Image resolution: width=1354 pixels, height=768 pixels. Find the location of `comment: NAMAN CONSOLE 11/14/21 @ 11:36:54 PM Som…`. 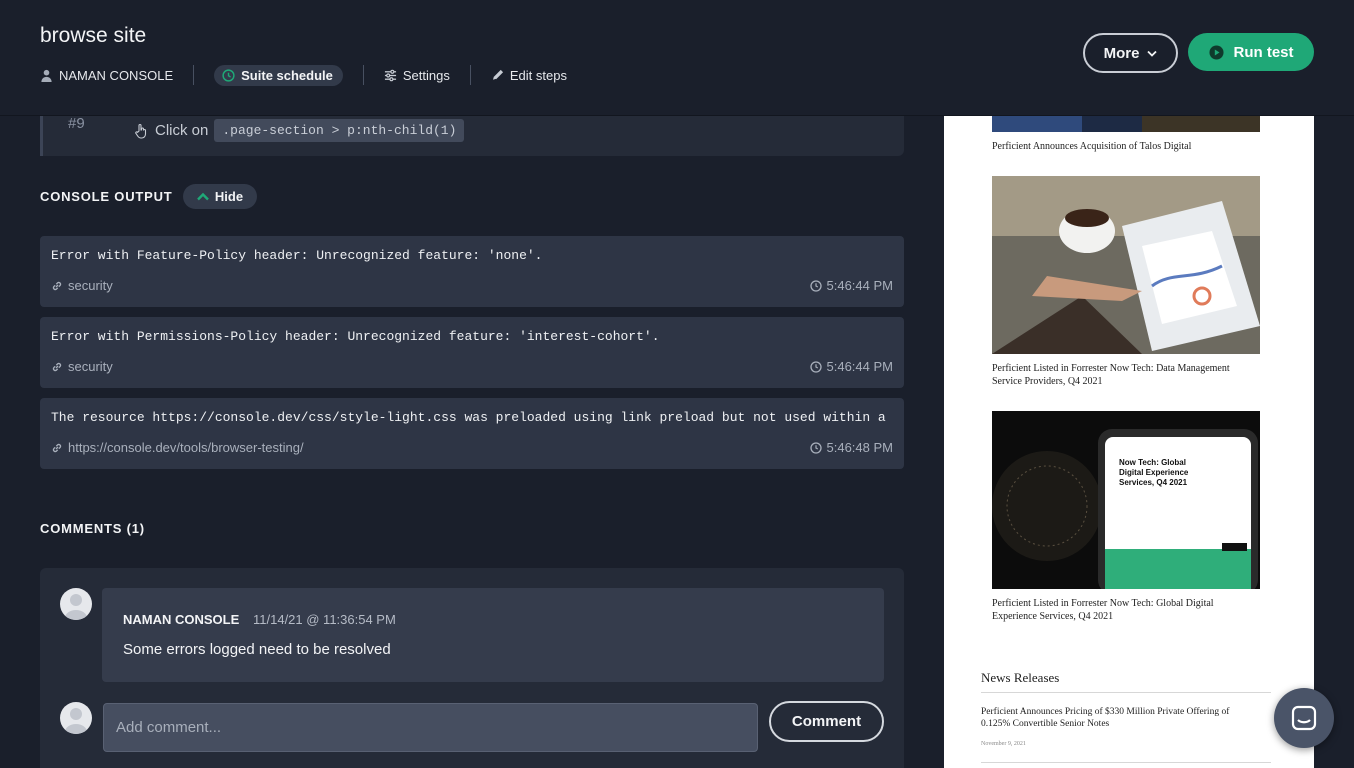

comment: NAMAN CONSOLE 11/14/21 @ 11:36:54 PM Som… is located at coordinates (493, 635).